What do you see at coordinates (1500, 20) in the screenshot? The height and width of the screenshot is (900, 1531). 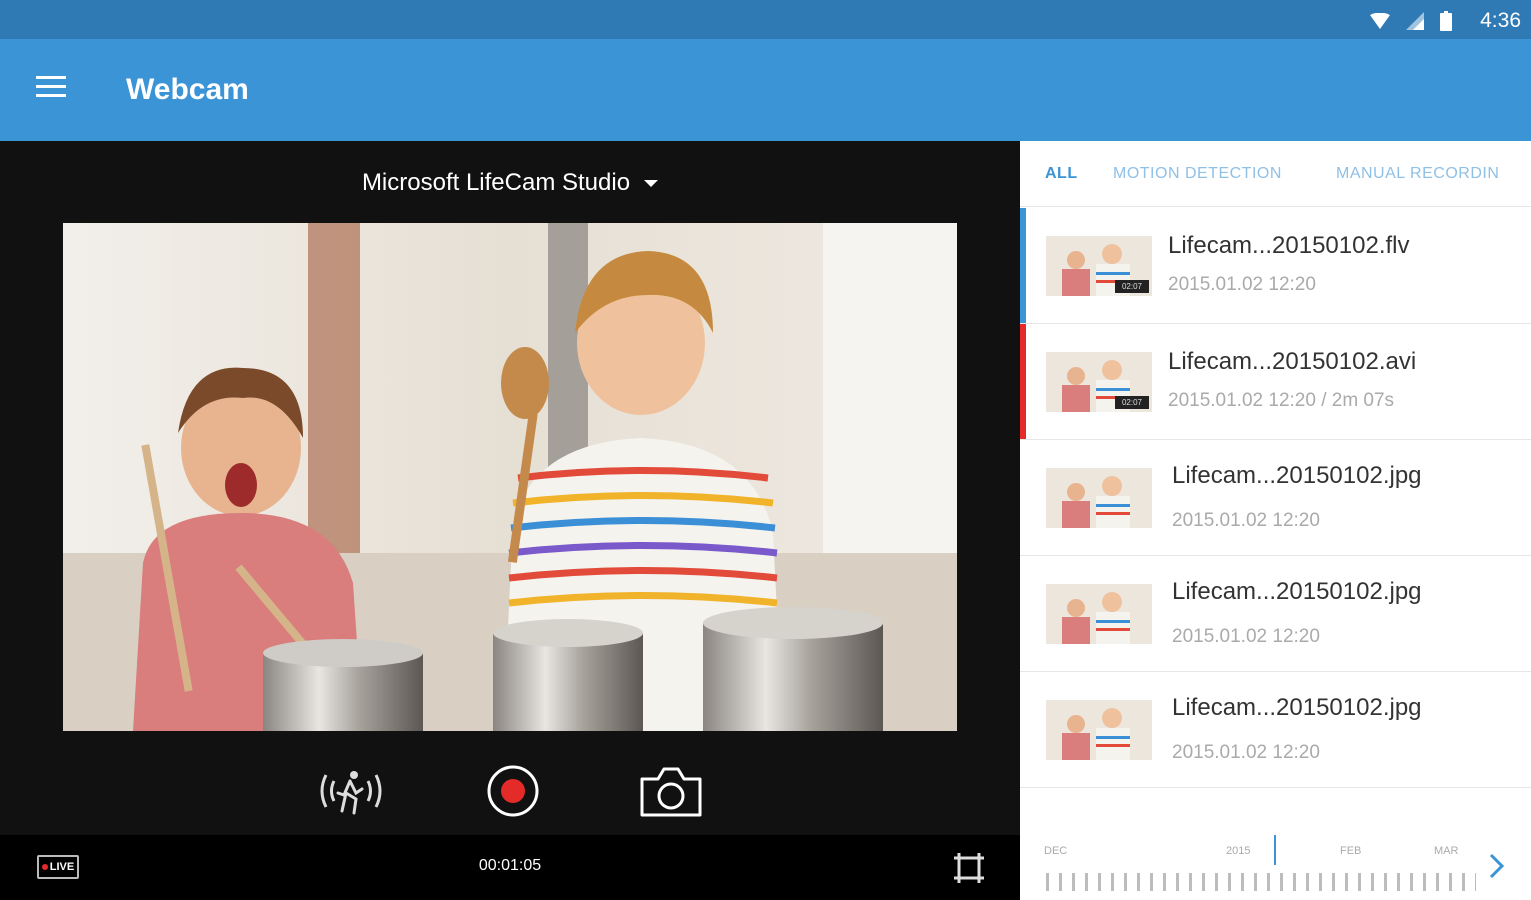 I see `status-time: 4:36` at bounding box center [1500, 20].